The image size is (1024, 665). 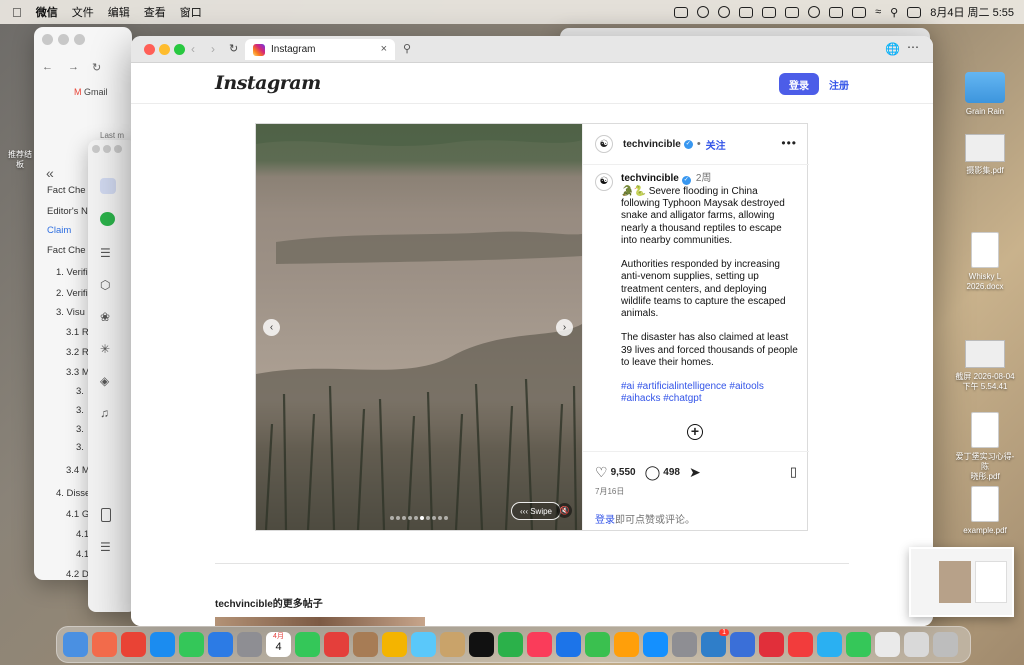 What do you see at coordinates (320, 49) in the screenshot?
I see `tab-instagram: Instagram ×` at bounding box center [320, 49].